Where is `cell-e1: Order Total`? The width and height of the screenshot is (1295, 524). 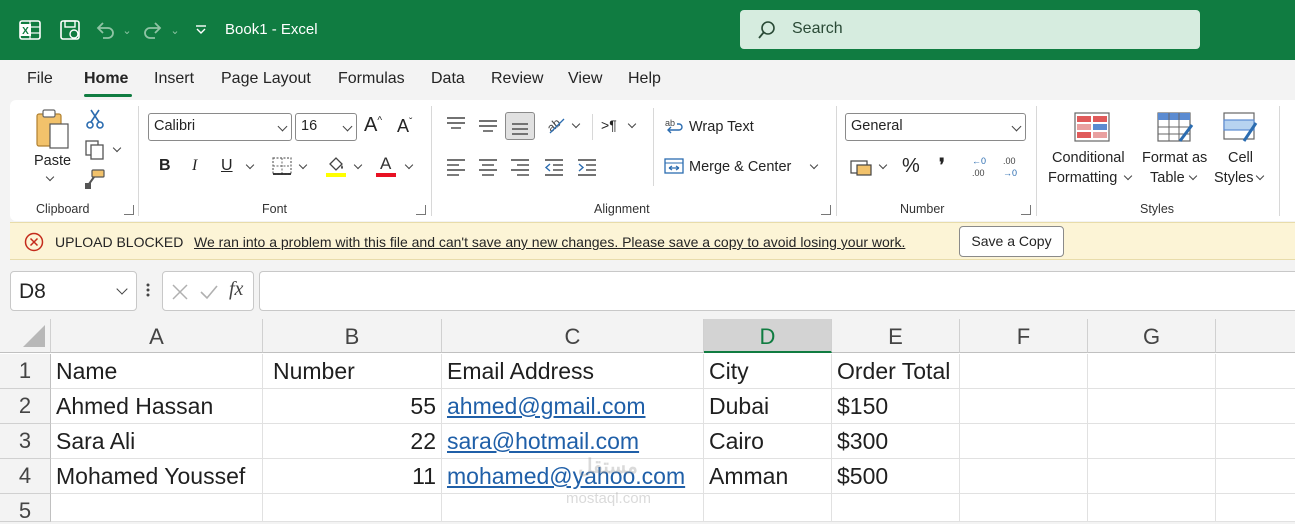
cell-e1: Order Total is located at coordinates (896, 371).